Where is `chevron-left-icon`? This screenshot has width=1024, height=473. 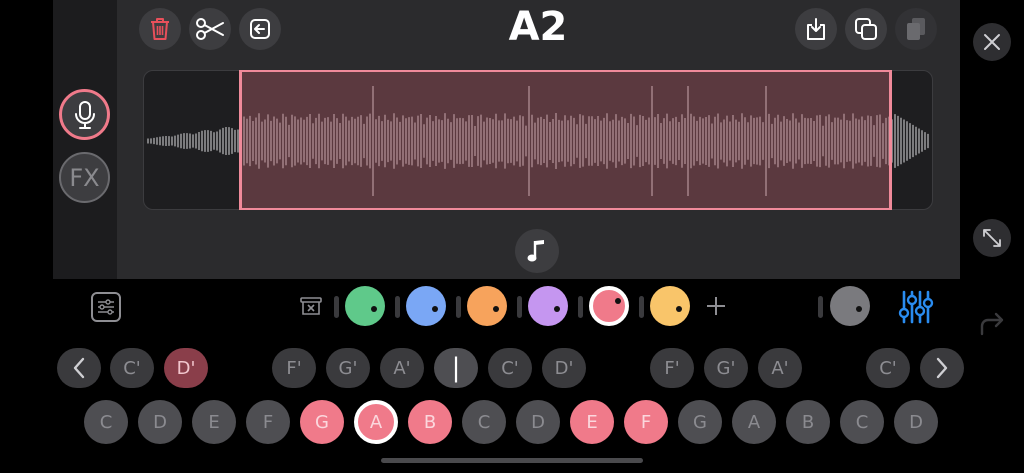 chevron-left-icon is located at coordinates (79, 368).